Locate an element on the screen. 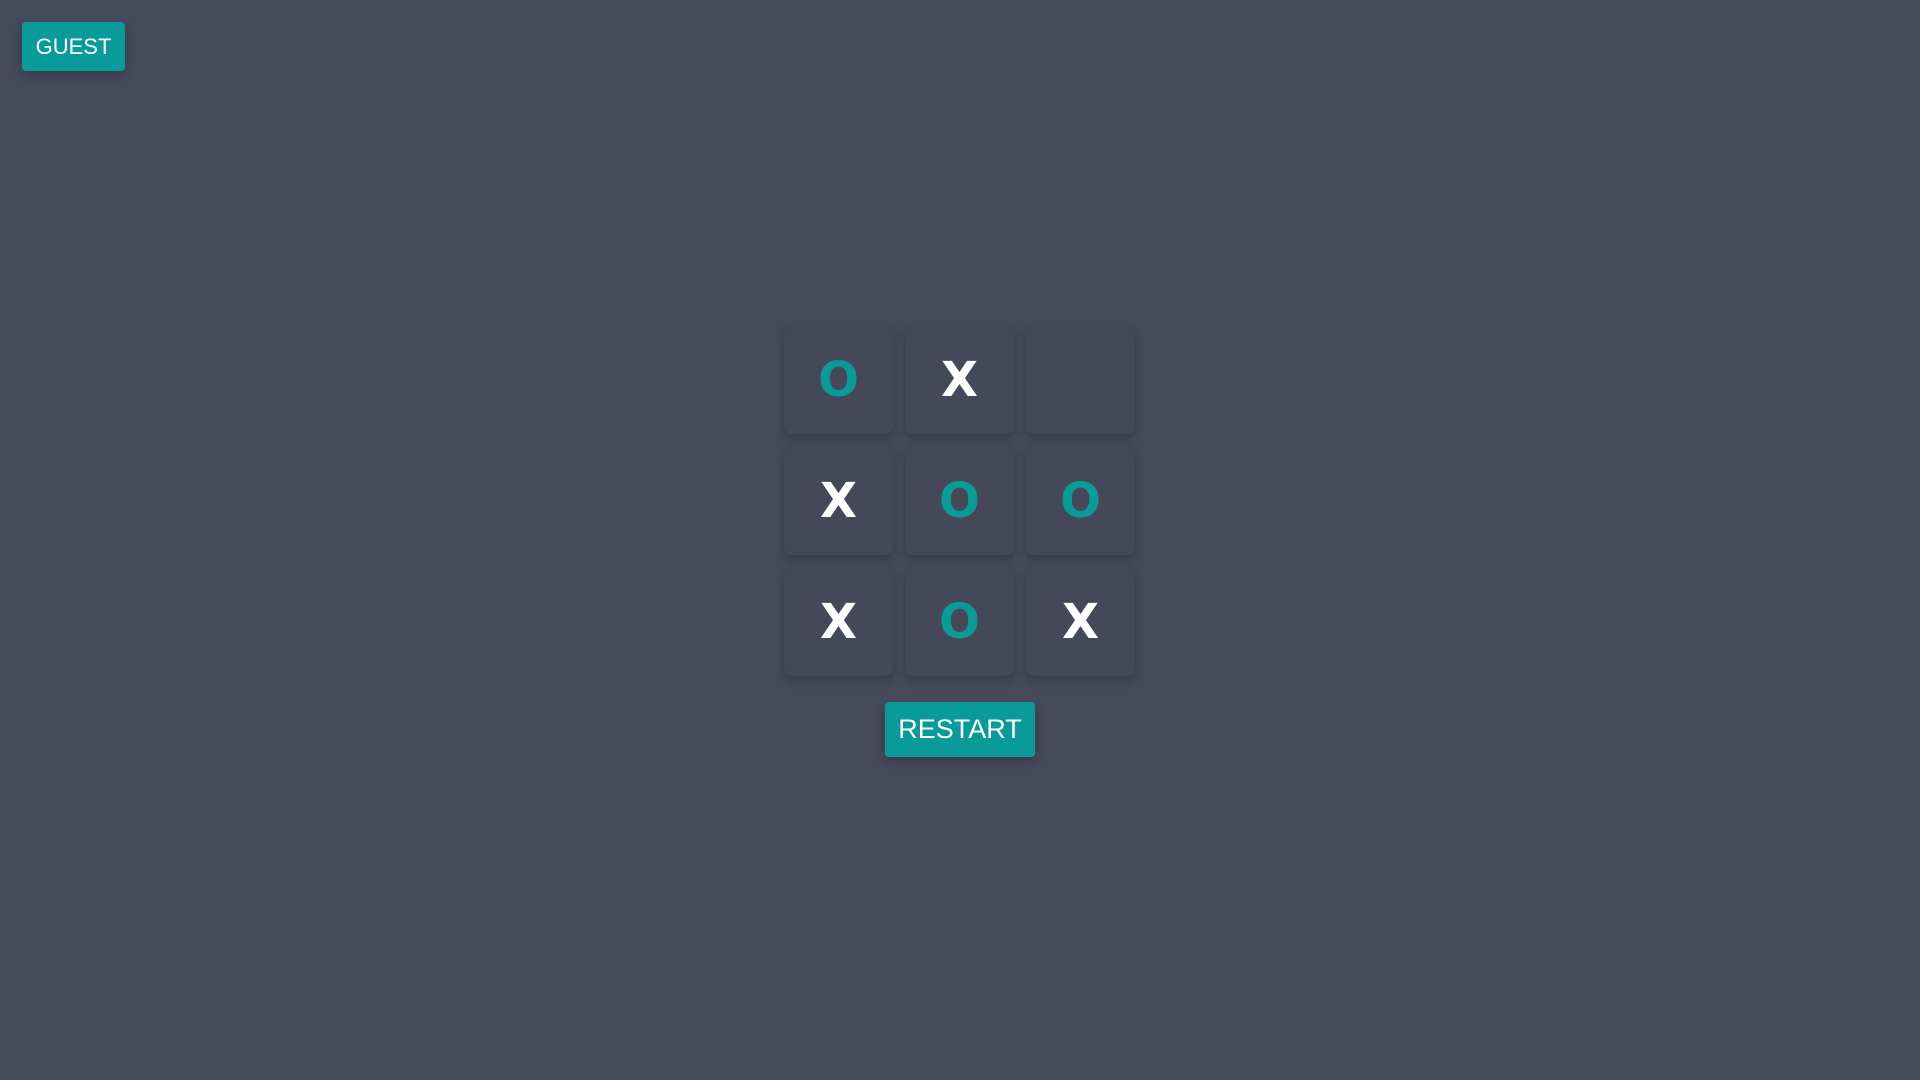 This screenshot has width=1920, height=1080. board-cell-4: O is located at coordinates (959, 500).